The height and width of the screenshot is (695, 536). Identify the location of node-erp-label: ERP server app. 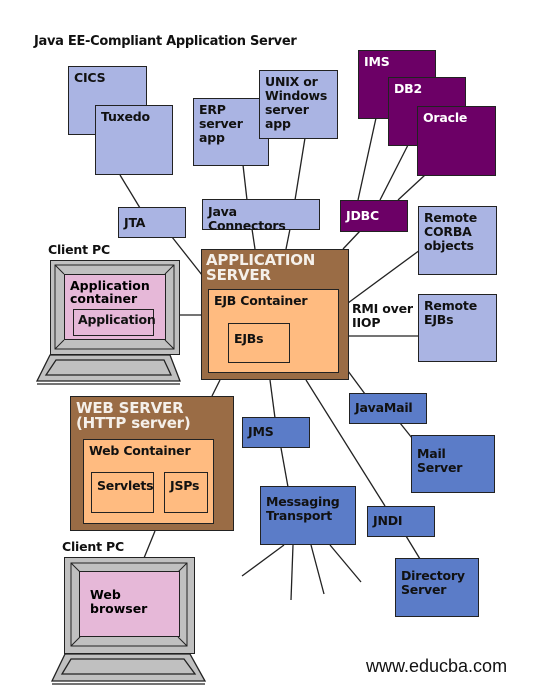
(221, 123).